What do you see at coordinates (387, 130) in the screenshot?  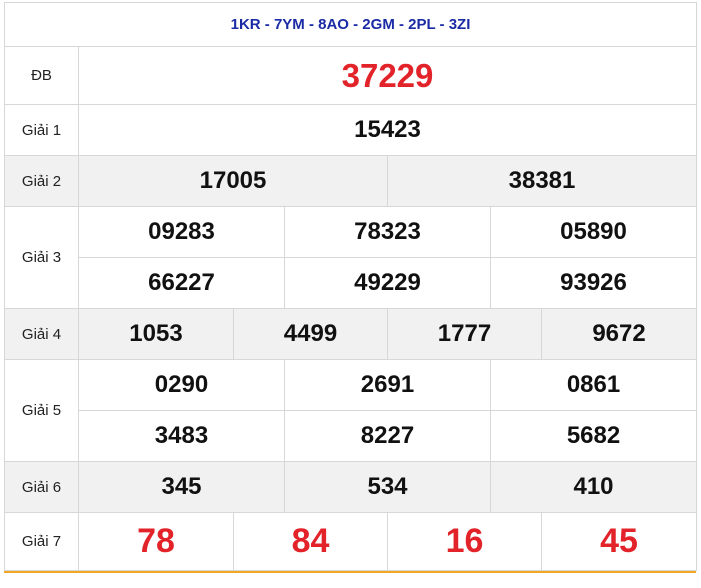 I see `prize-1-number: 15423` at bounding box center [387, 130].